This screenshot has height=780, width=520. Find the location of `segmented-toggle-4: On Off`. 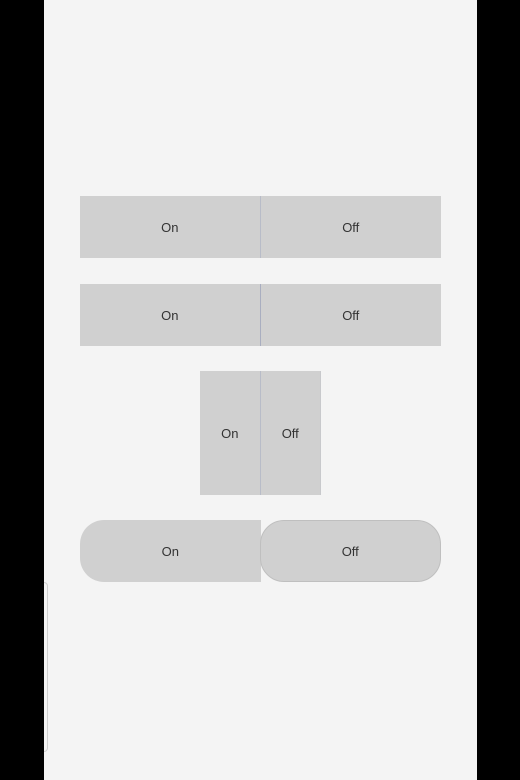

segmented-toggle-4: On Off is located at coordinates (260, 551).